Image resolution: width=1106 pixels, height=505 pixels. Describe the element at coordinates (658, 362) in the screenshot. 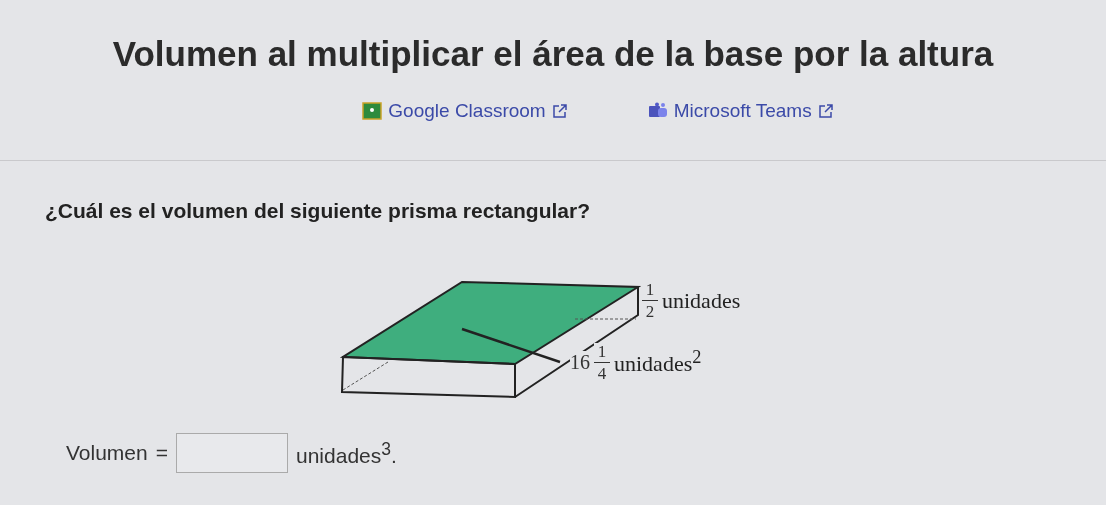

I see `unit-label: unidades$^{2}$` at that location.